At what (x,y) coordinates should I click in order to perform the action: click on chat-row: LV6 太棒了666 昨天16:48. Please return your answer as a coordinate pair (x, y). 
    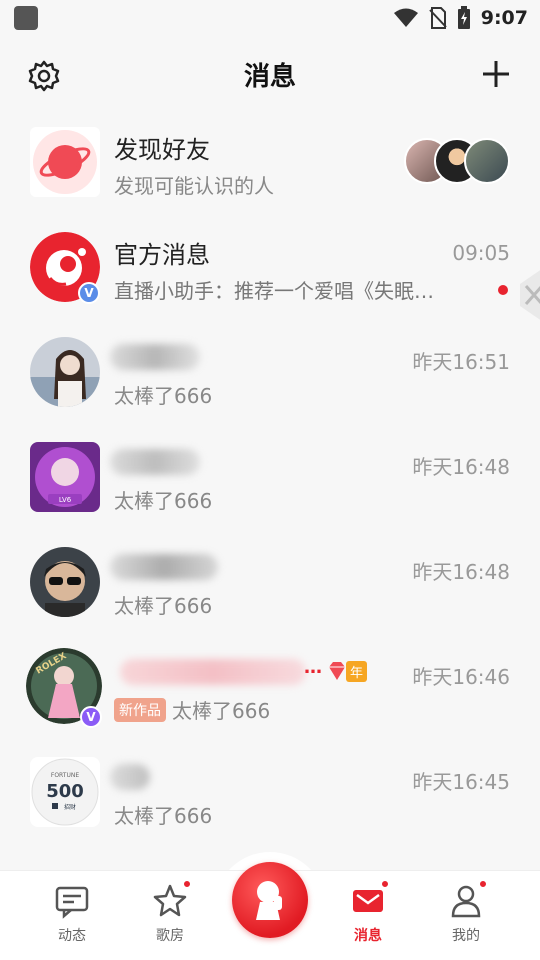
    Looking at the image, I should click on (270, 485).